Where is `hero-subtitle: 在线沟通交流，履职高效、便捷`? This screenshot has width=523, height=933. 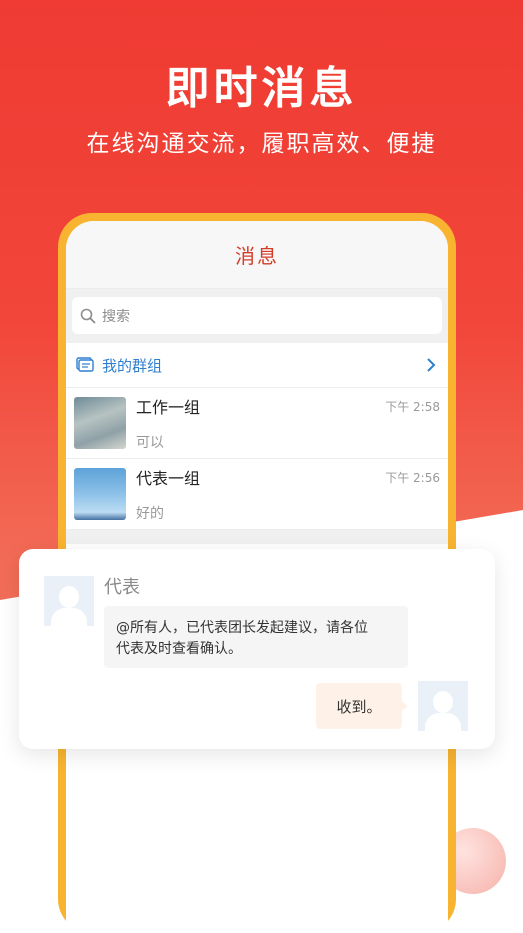 hero-subtitle: 在线沟通交流，履职高效、便捷 is located at coordinates (261, 144).